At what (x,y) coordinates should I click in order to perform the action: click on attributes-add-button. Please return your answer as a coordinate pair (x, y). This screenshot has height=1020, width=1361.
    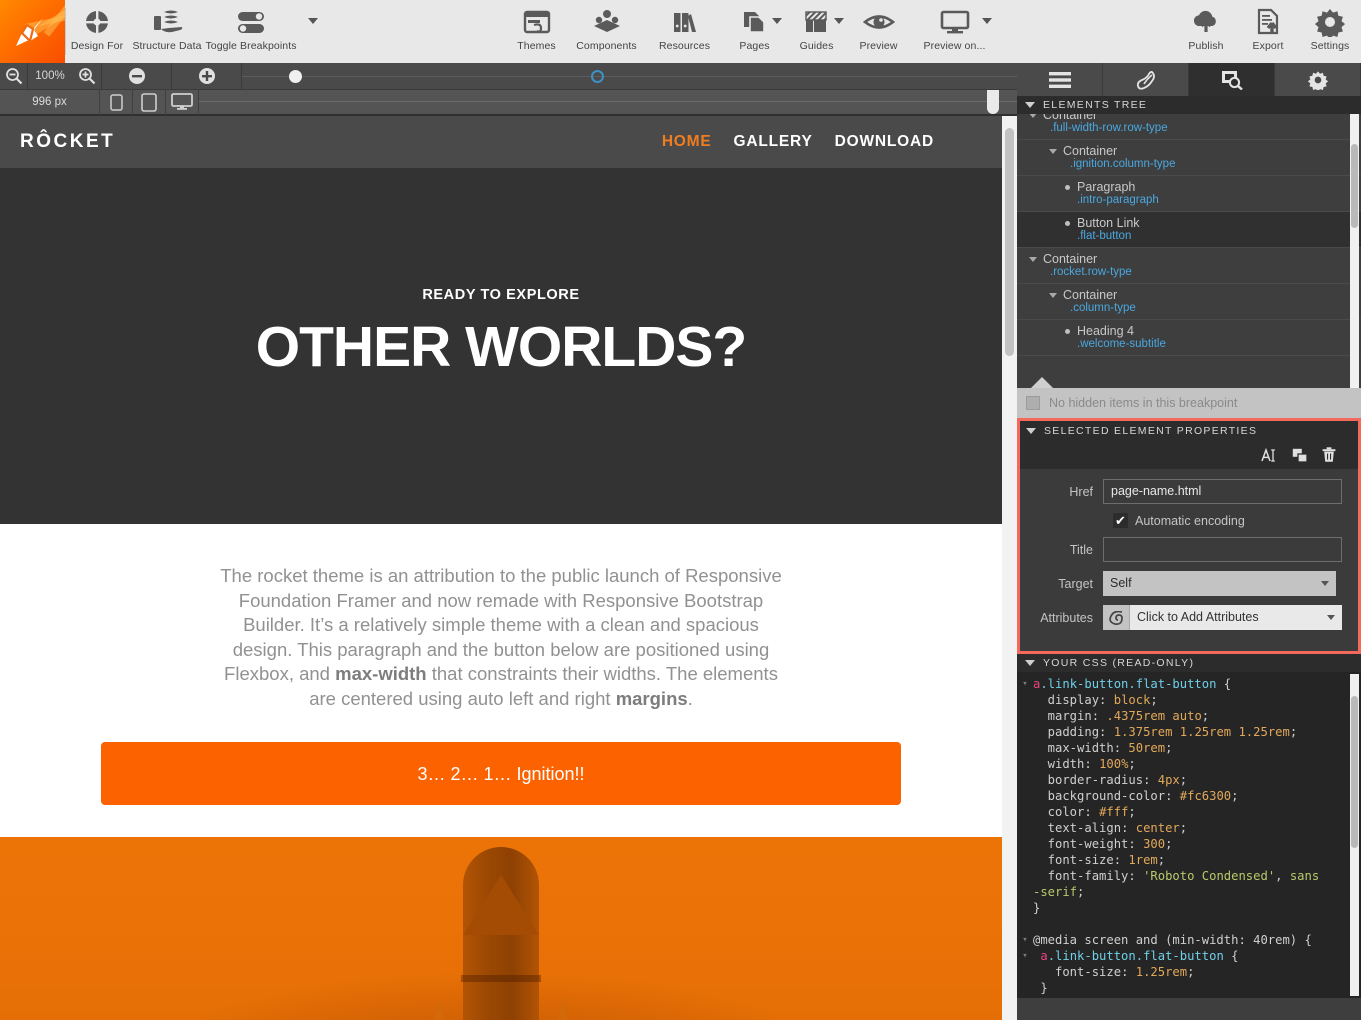
    Looking at the image, I should click on (1116, 617).